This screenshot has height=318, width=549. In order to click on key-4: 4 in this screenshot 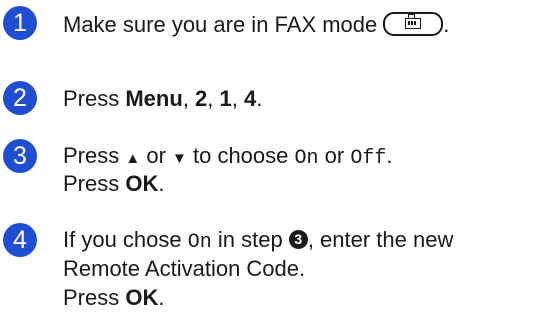, I will do `click(250, 98)`.